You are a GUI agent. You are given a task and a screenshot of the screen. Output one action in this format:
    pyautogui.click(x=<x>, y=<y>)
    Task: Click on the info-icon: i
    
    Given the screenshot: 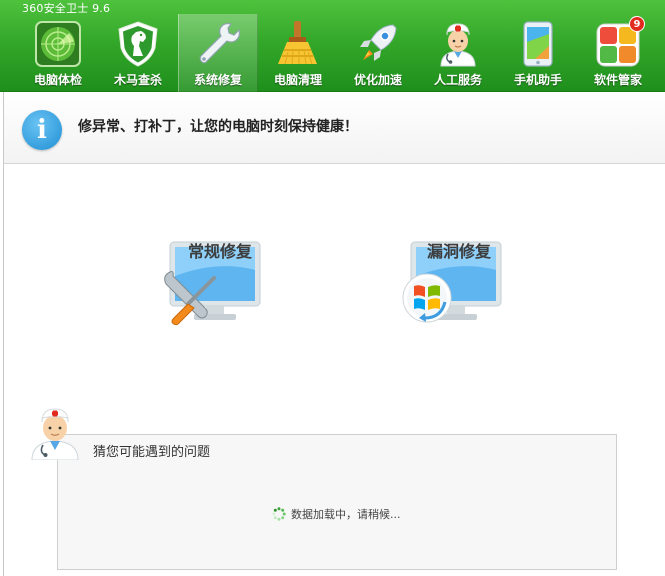 What is the action you would take?
    pyautogui.click(x=42, y=130)
    